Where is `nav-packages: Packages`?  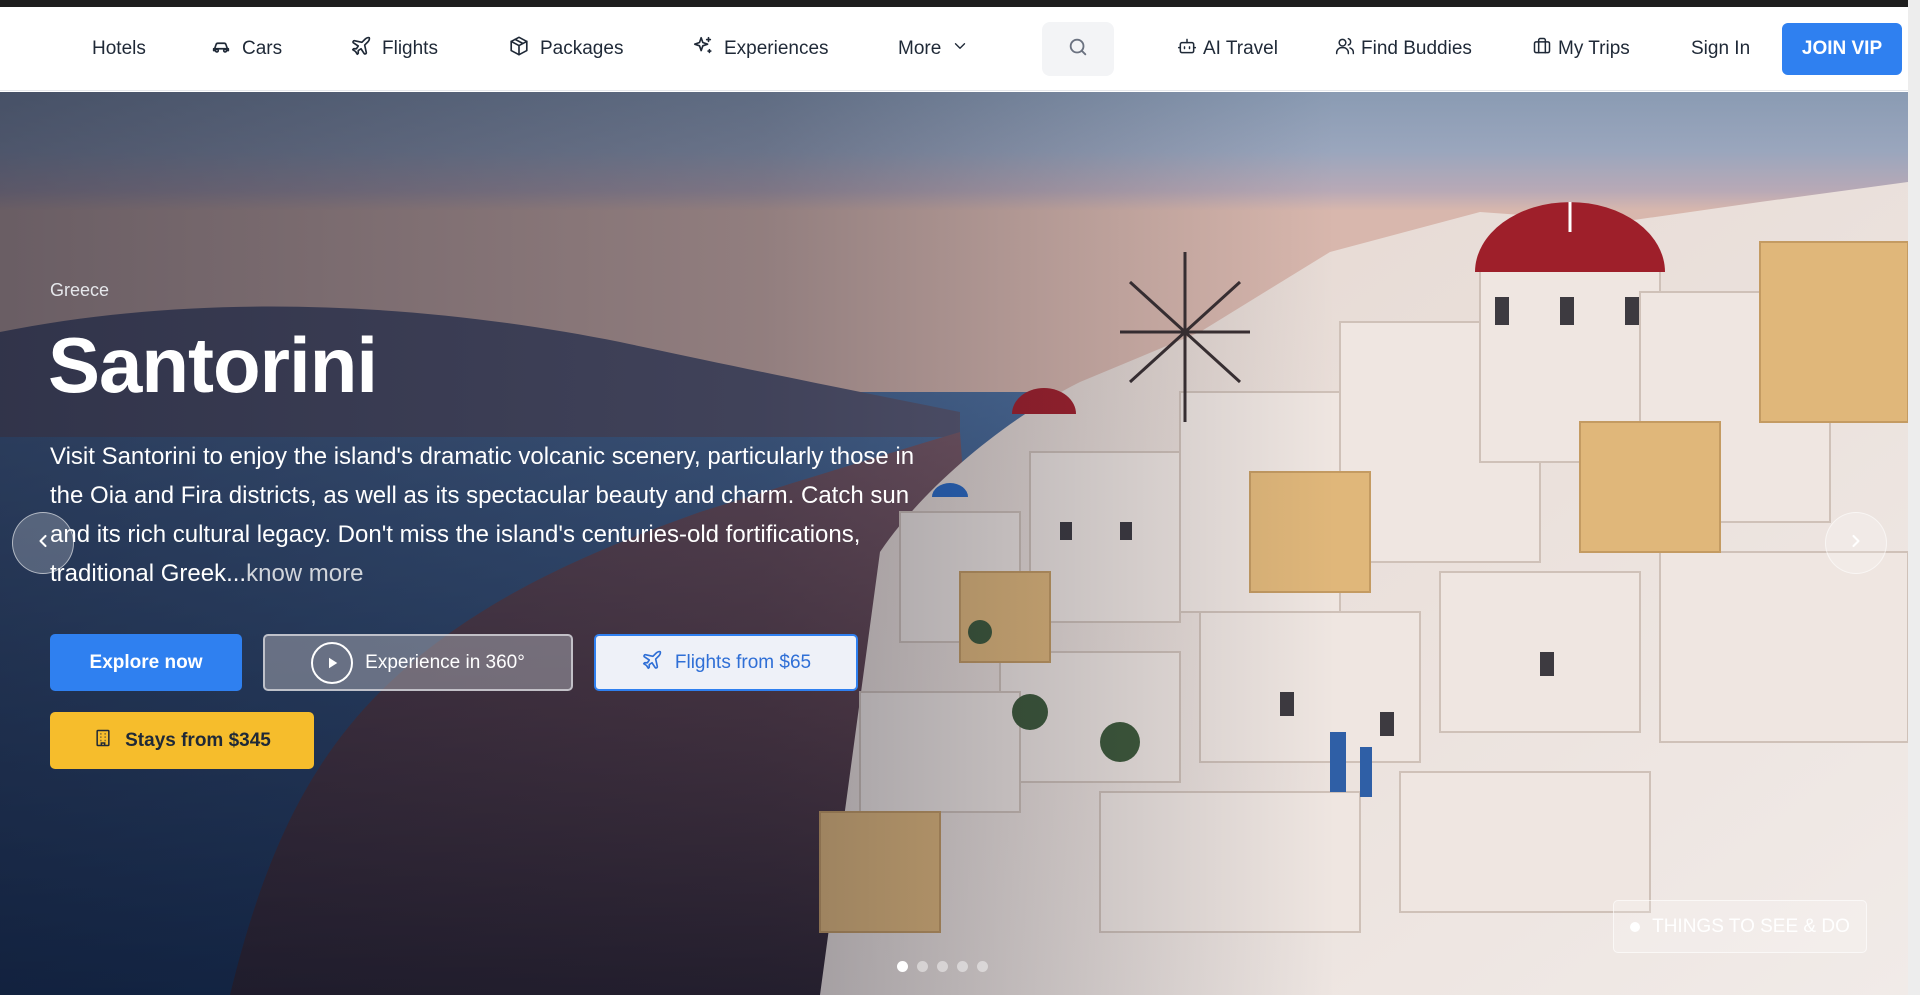
nav-packages: Packages is located at coordinates (565, 49).